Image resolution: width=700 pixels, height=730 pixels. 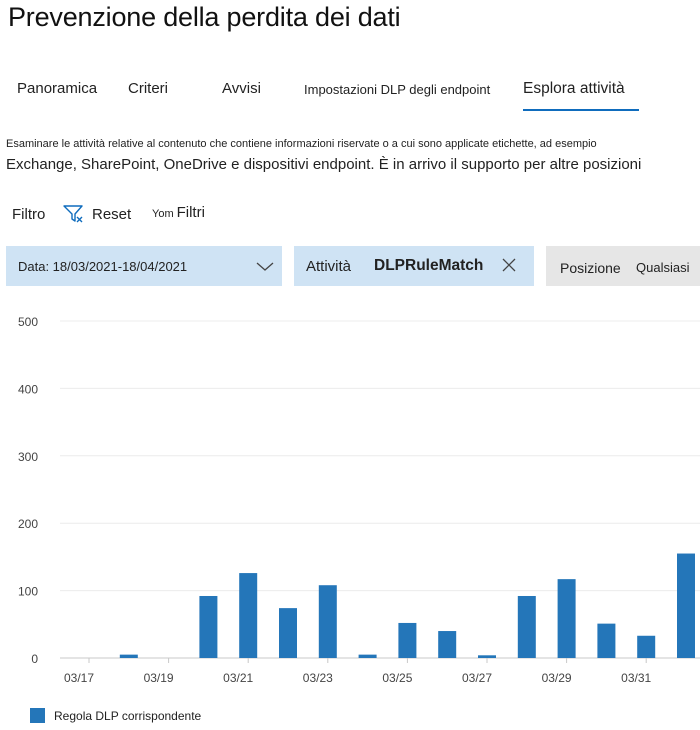 What do you see at coordinates (190, 212) in the screenshot?
I see `filters-label: Filtri` at bounding box center [190, 212].